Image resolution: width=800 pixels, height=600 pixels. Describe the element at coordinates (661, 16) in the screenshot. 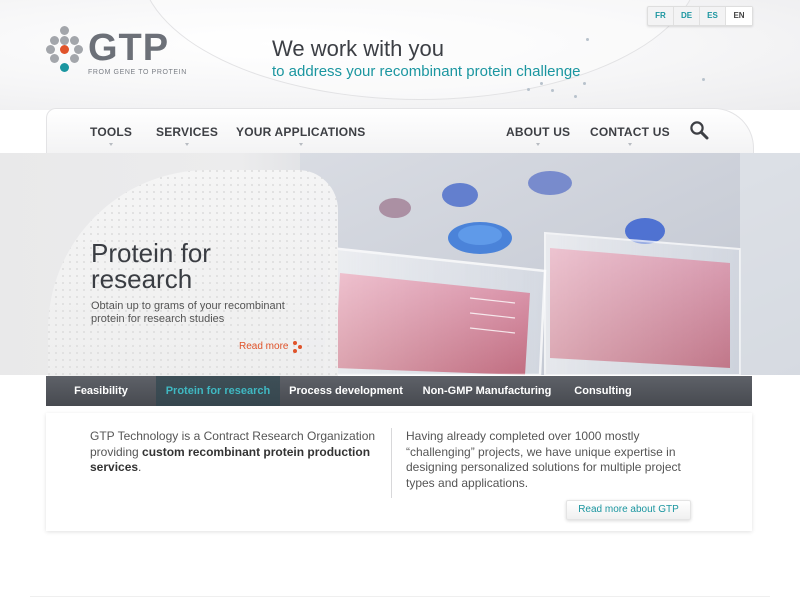

I see `lang-fr: FR` at that location.